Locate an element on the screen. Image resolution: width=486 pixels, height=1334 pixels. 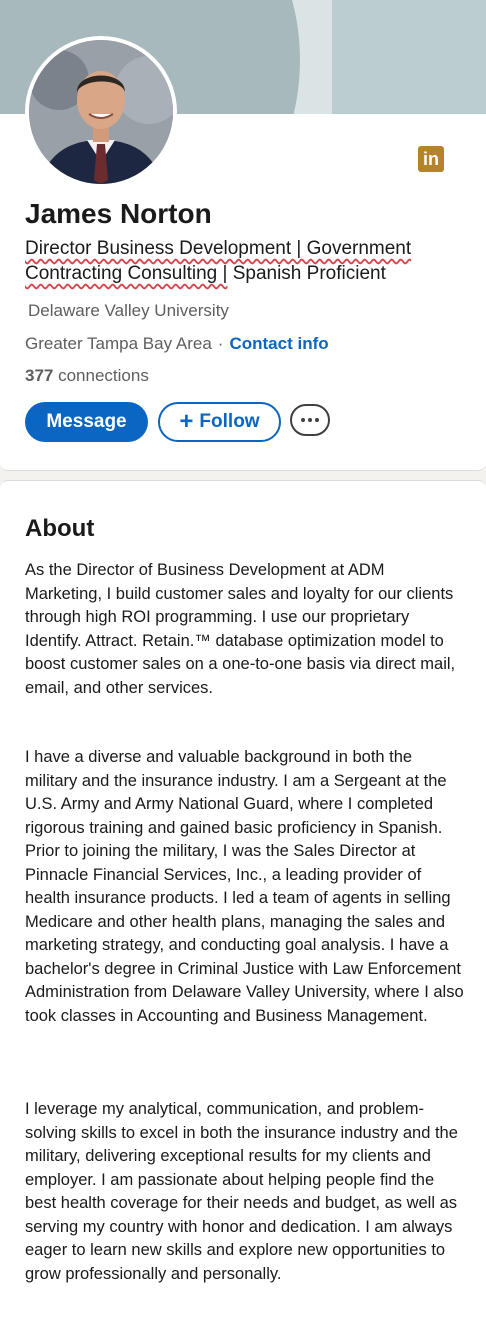
plus-icon: + is located at coordinates (186, 421).